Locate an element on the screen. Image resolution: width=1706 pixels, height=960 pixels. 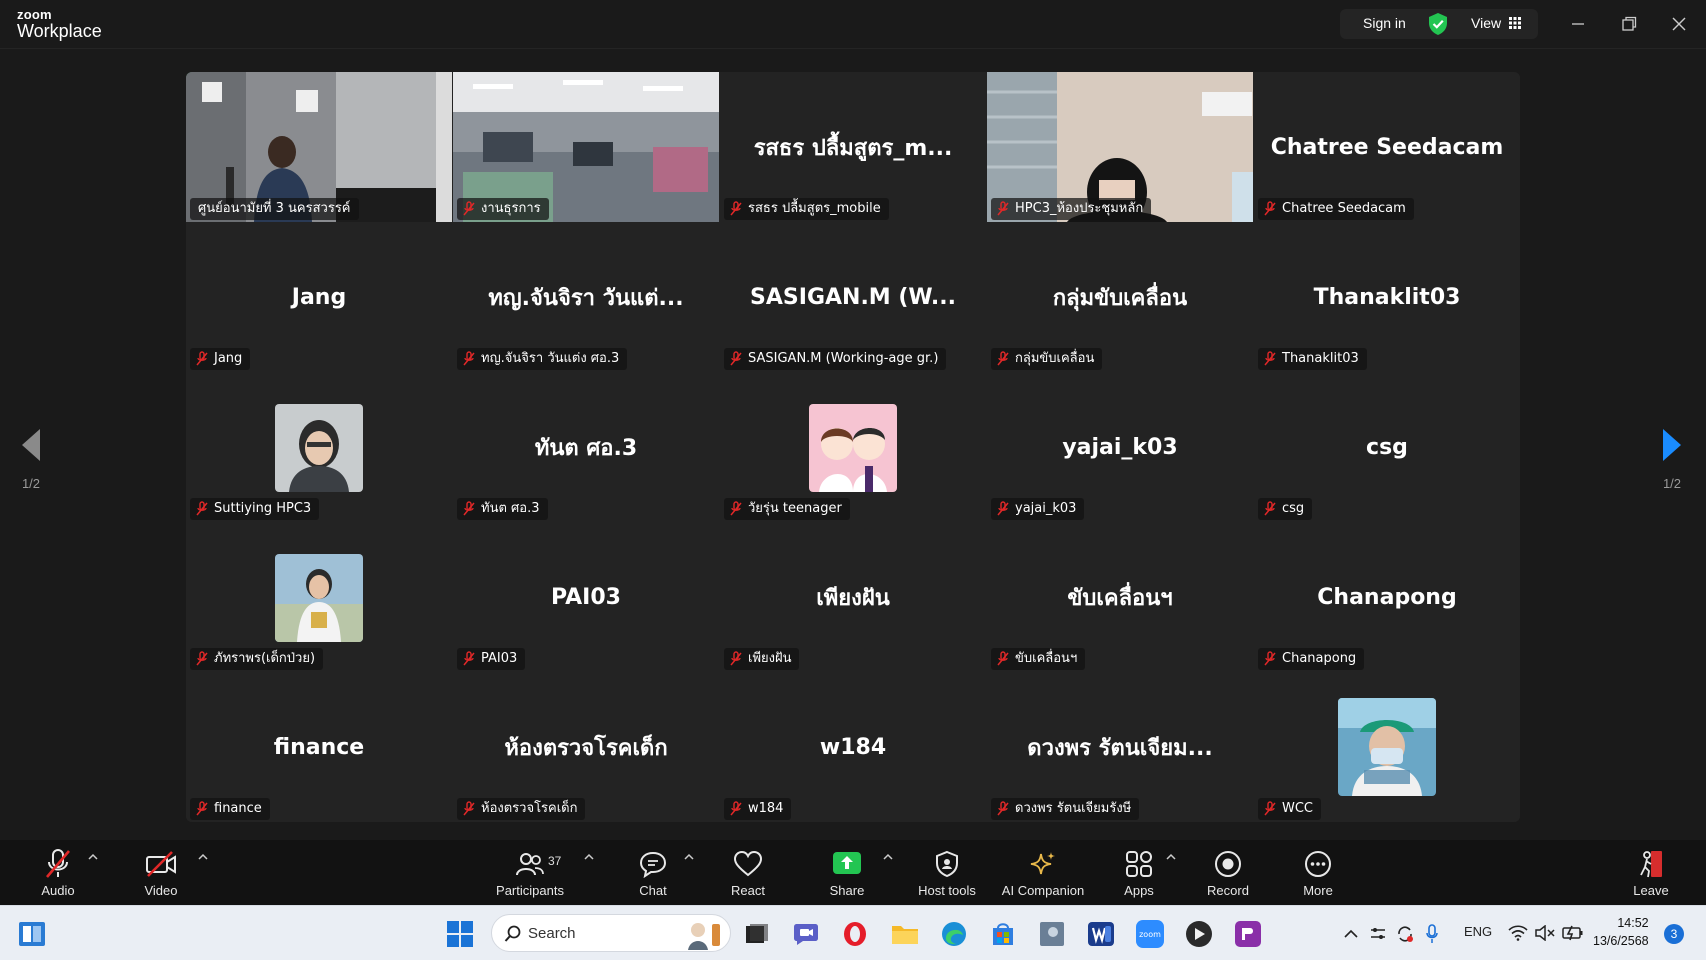
start-button is located at coordinates (460, 934).